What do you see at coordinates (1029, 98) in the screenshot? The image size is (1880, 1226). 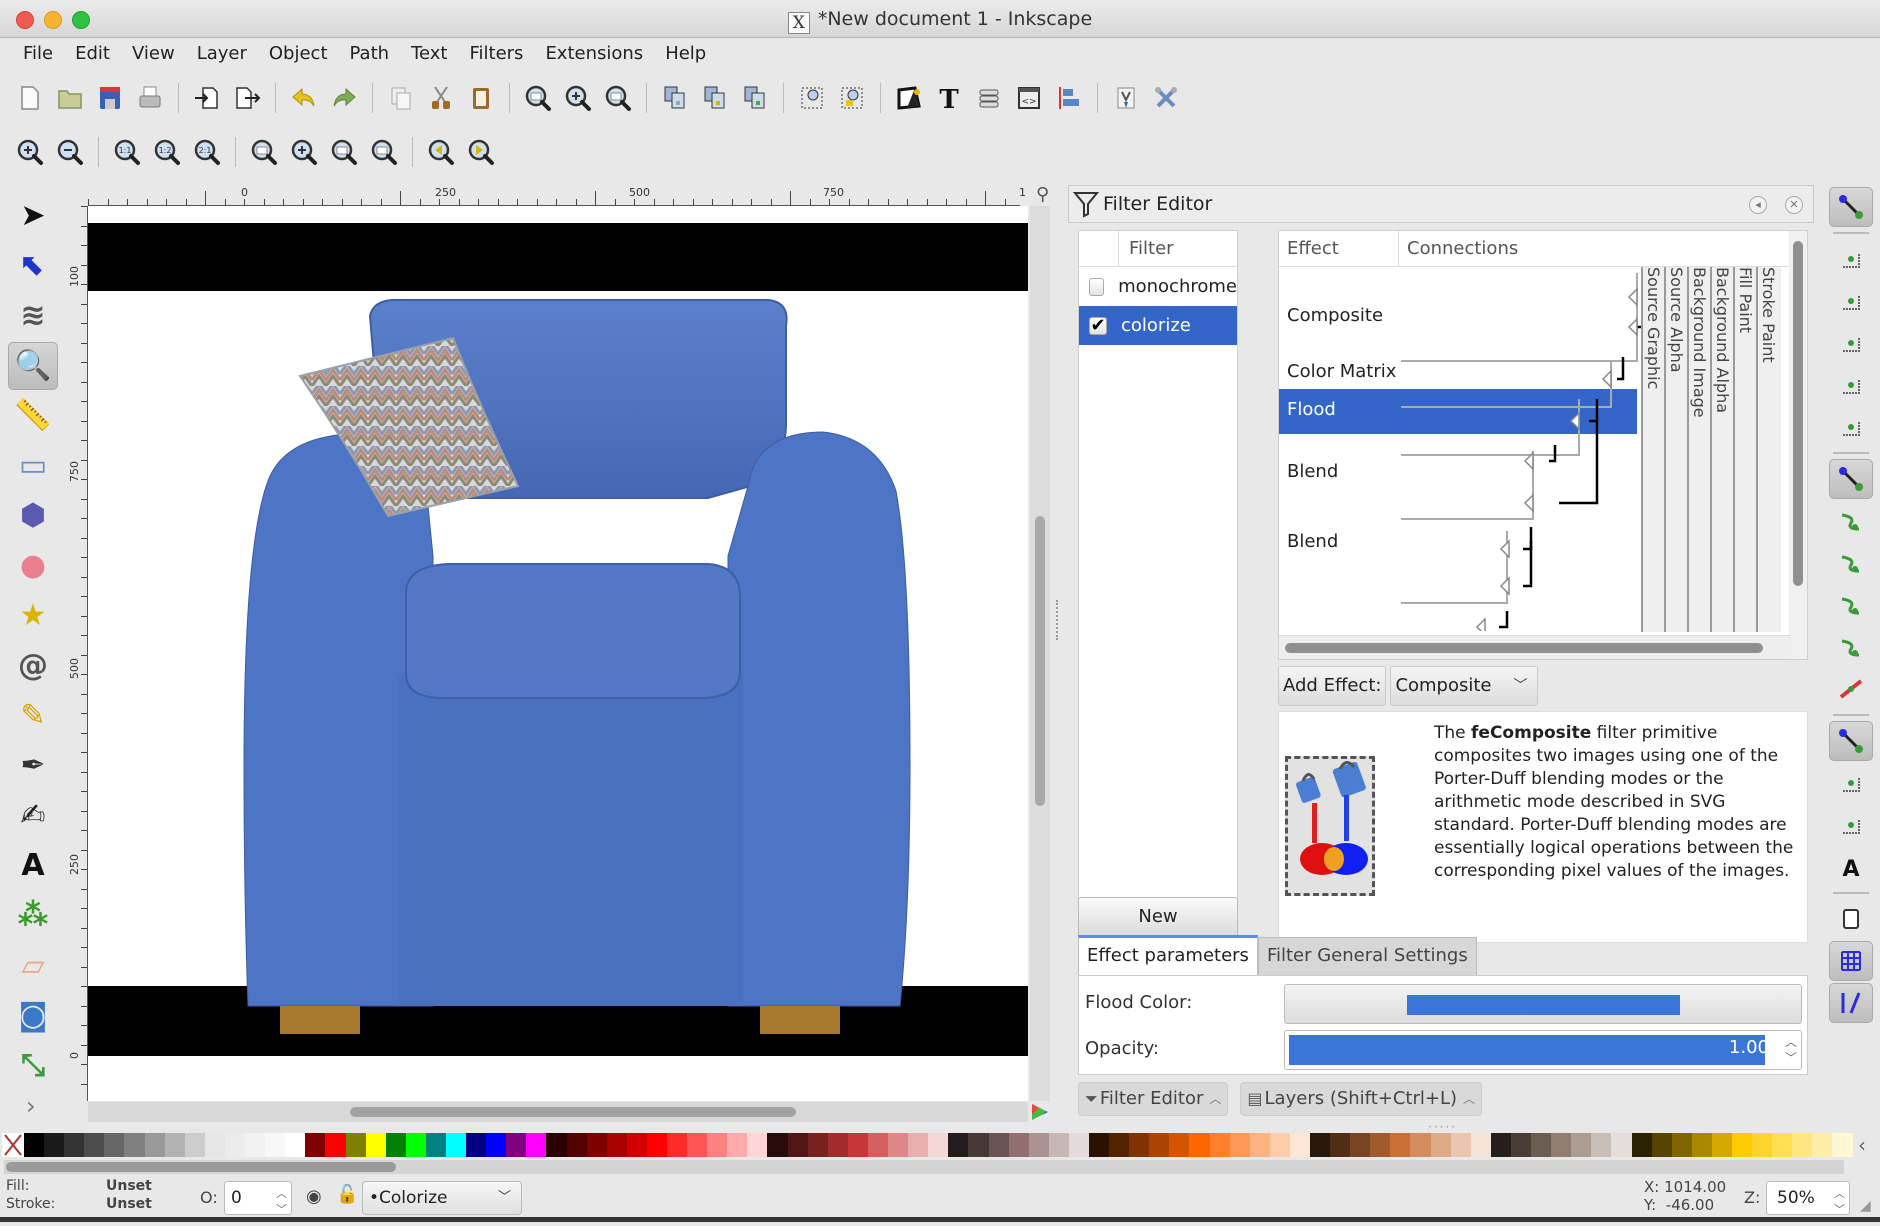 I see `xml-editor-button: <>` at bounding box center [1029, 98].